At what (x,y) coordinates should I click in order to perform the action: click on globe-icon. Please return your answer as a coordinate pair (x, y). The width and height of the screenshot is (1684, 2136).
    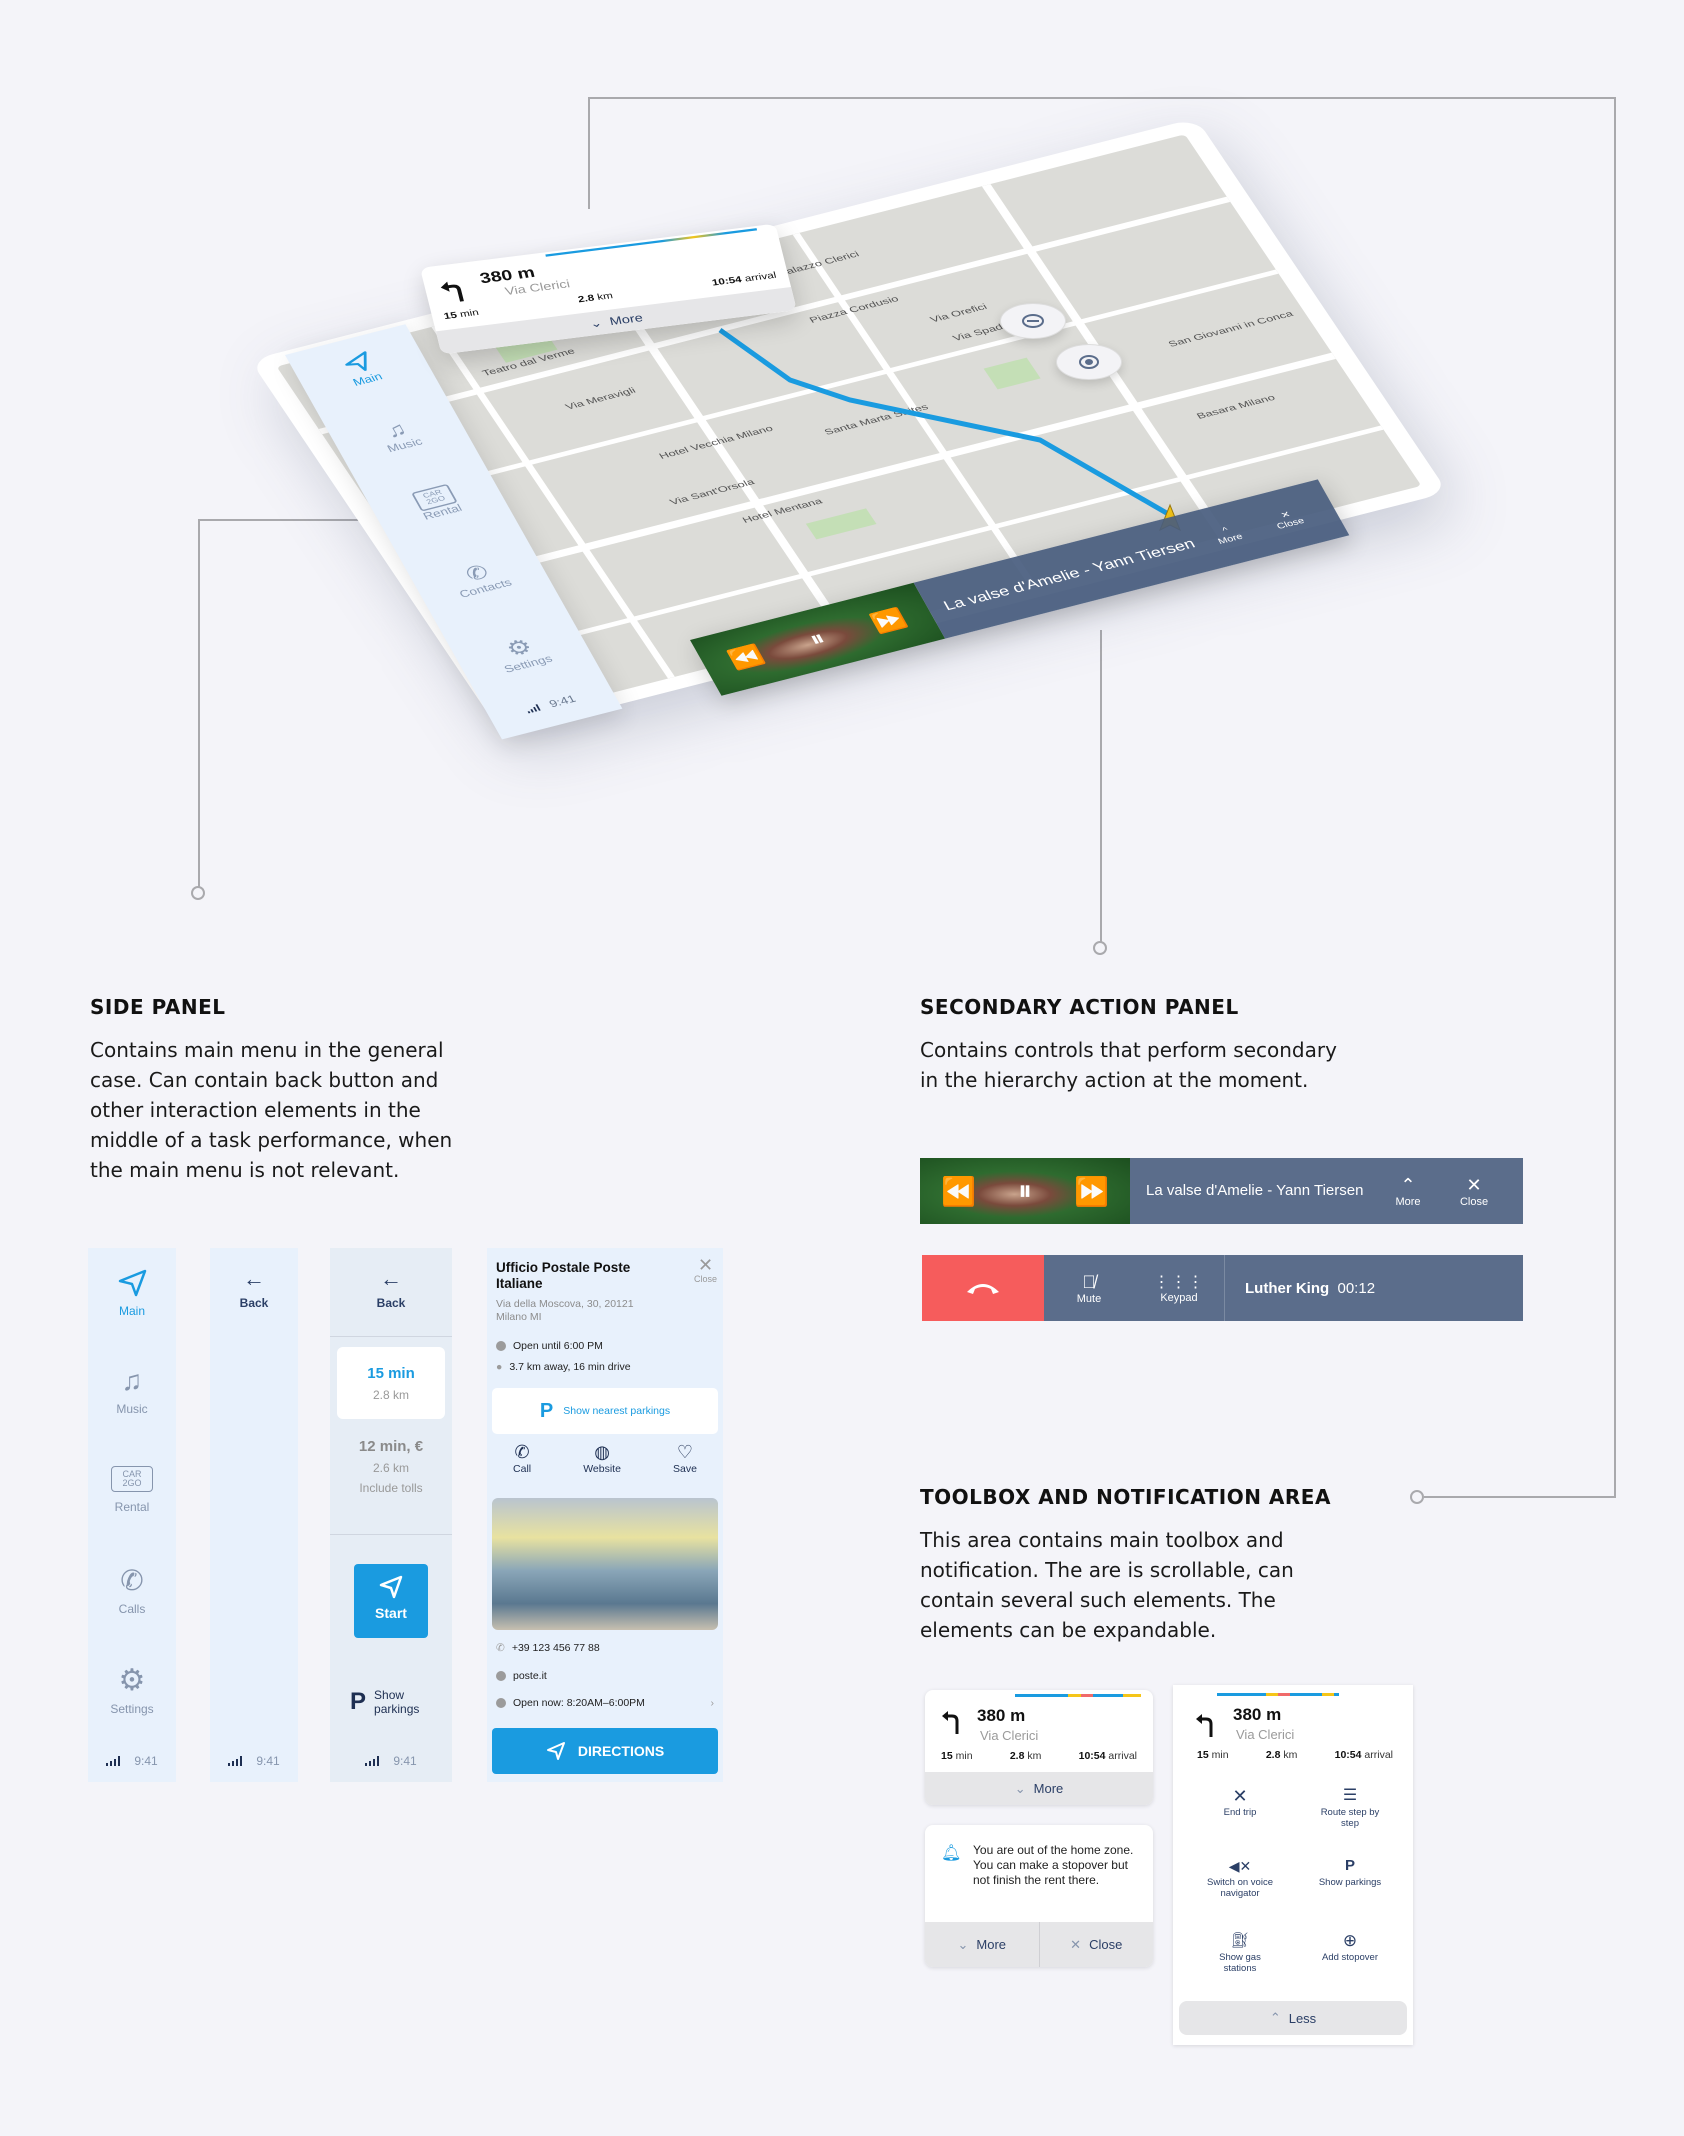
    Looking at the image, I should click on (501, 1676).